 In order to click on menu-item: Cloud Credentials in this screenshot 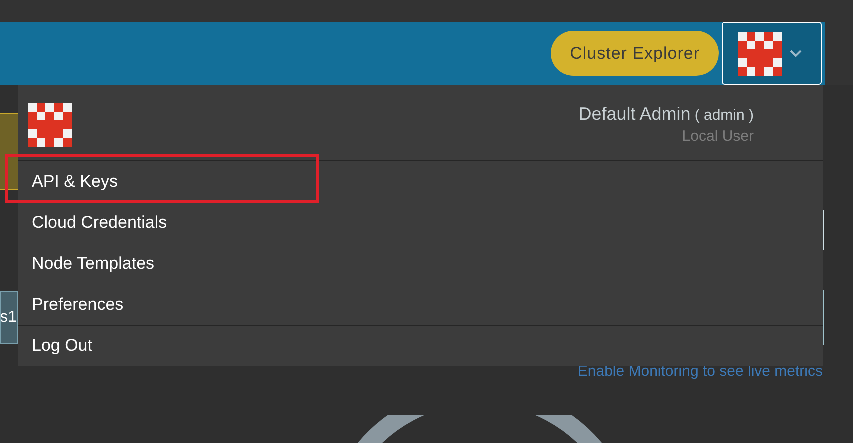, I will do `click(100, 223)`.